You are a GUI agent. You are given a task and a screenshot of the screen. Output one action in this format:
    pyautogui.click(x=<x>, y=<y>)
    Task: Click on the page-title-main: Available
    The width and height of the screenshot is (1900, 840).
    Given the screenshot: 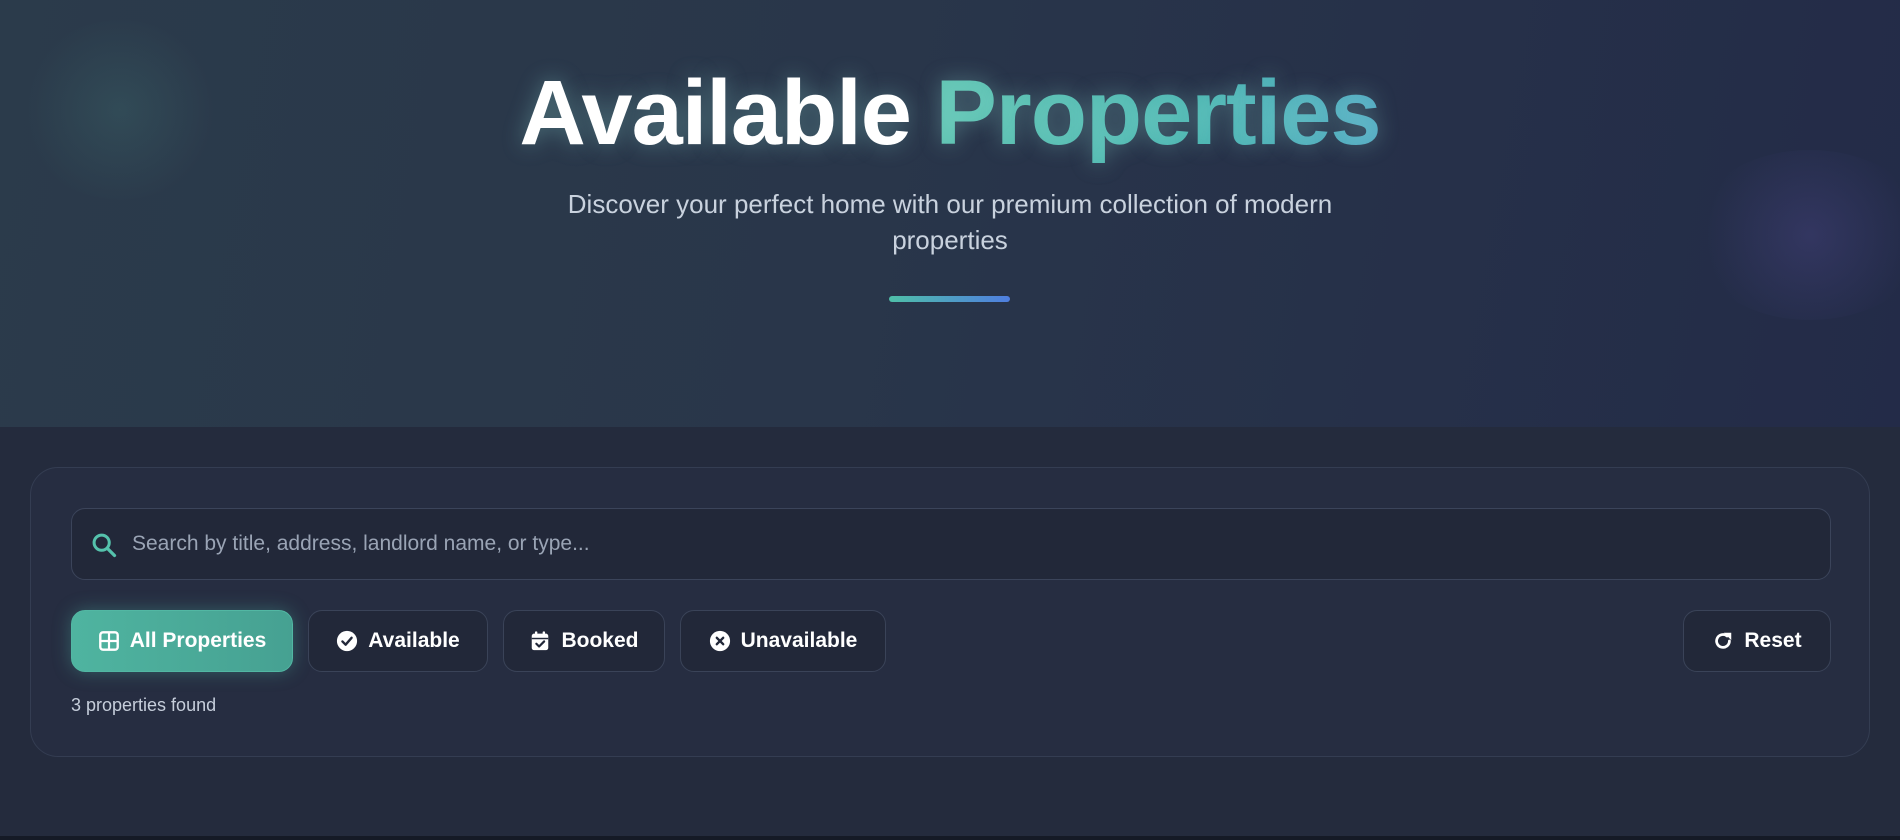 What is the action you would take?
    pyautogui.click(x=715, y=113)
    